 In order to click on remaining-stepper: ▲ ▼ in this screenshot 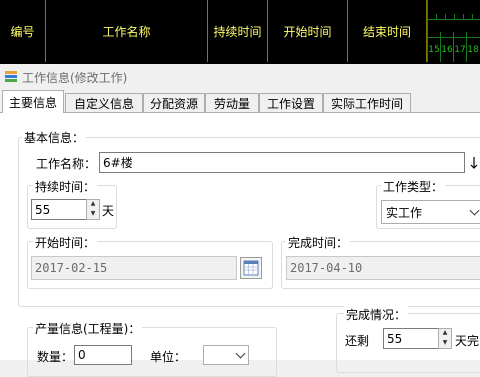, I will do `click(445, 338)`.